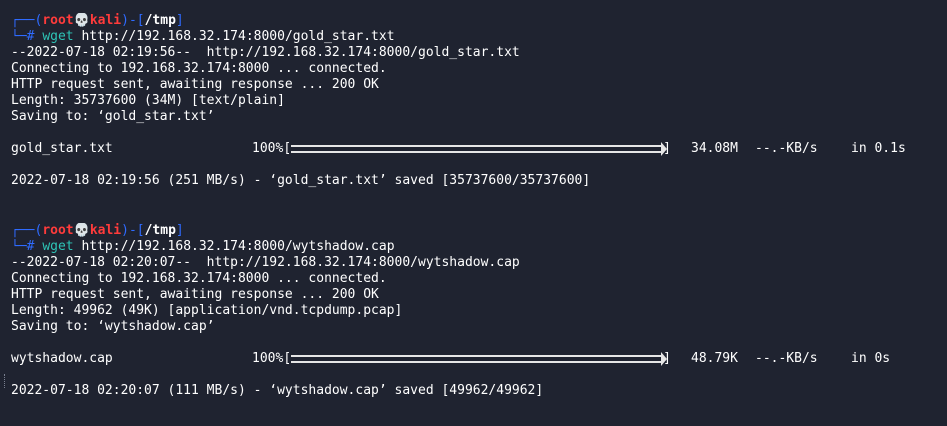 Image resolution: width=947 pixels, height=426 pixels. What do you see at coordinates (113, 326) in the screenshot?
I see `output-line: Saving to: ‘wytshadow.cap’` at bounding box center [113, 326].